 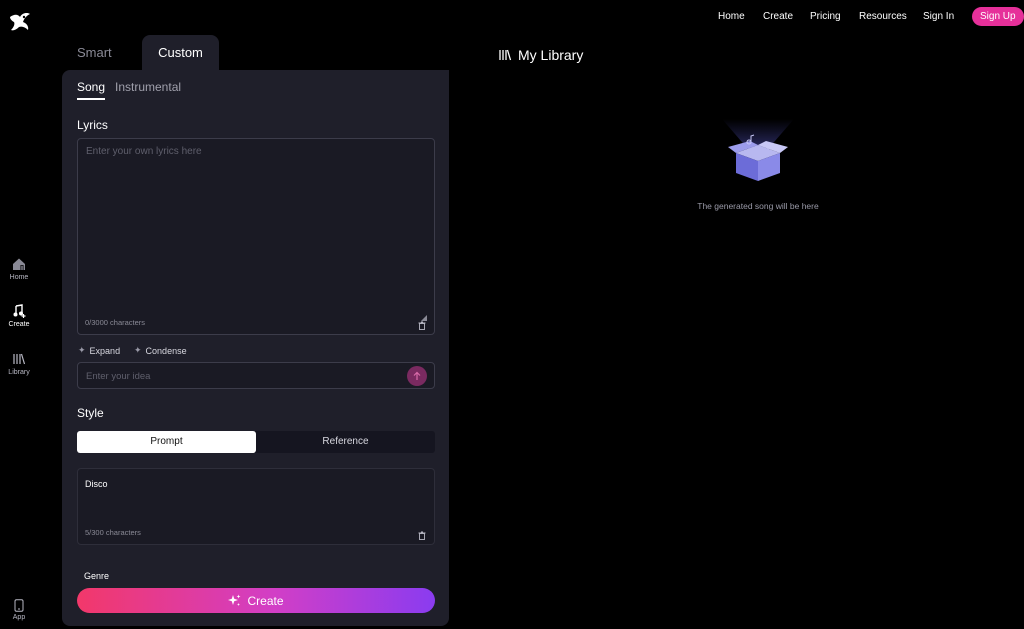 What do you see at coordinates (265, 600) in the screenshot?
I see `create-label: Create` at bounding box center [265, 600].